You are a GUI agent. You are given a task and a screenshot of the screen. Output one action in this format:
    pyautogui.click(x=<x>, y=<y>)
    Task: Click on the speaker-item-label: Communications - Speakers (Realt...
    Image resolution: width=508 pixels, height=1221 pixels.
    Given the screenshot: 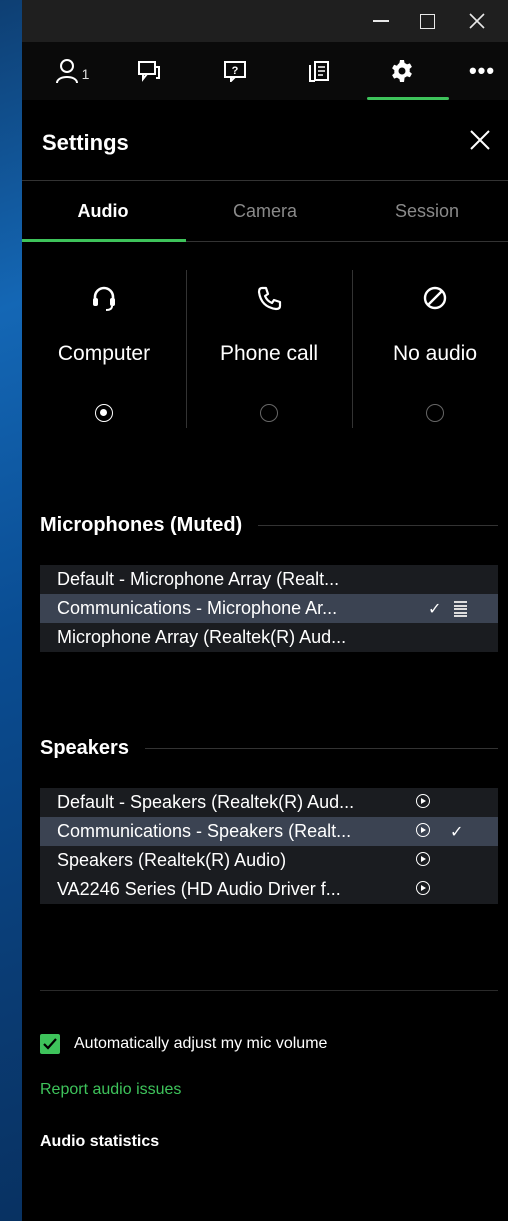 What is the action you would take?
    pyautogui.click(x=204, y=831)
    